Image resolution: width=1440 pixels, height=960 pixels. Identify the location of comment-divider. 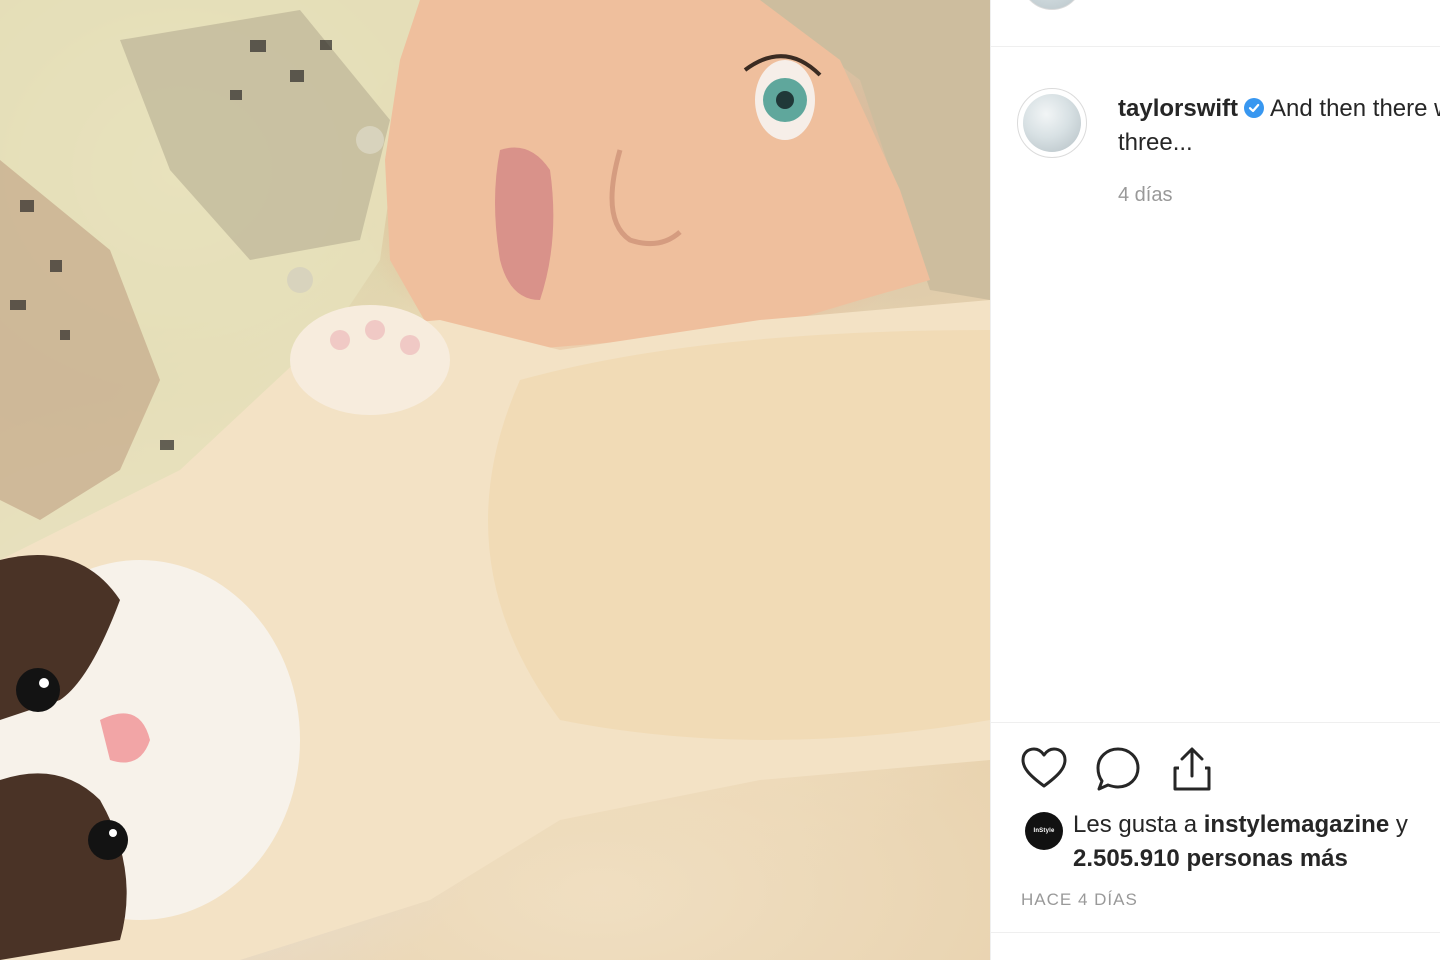
(1215, 932).